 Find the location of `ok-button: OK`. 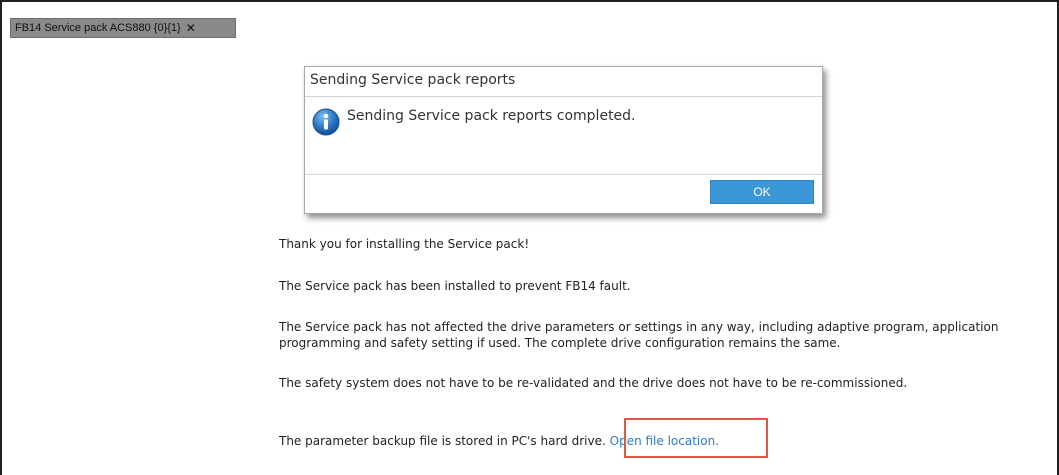

ok-button: OK is located at coordinates (762, 192).